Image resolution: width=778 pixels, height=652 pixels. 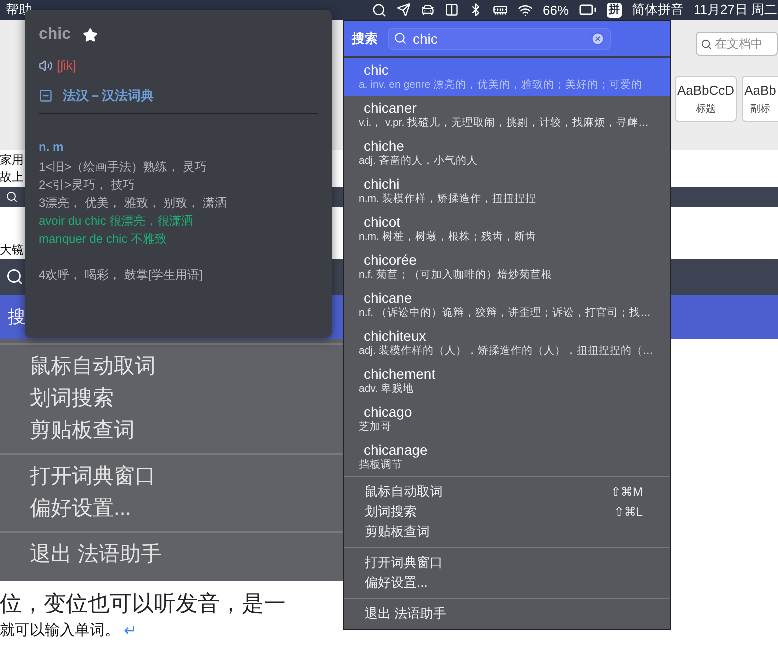 I want to click on input-method: 简体拼音, so click(x=658, y=10).